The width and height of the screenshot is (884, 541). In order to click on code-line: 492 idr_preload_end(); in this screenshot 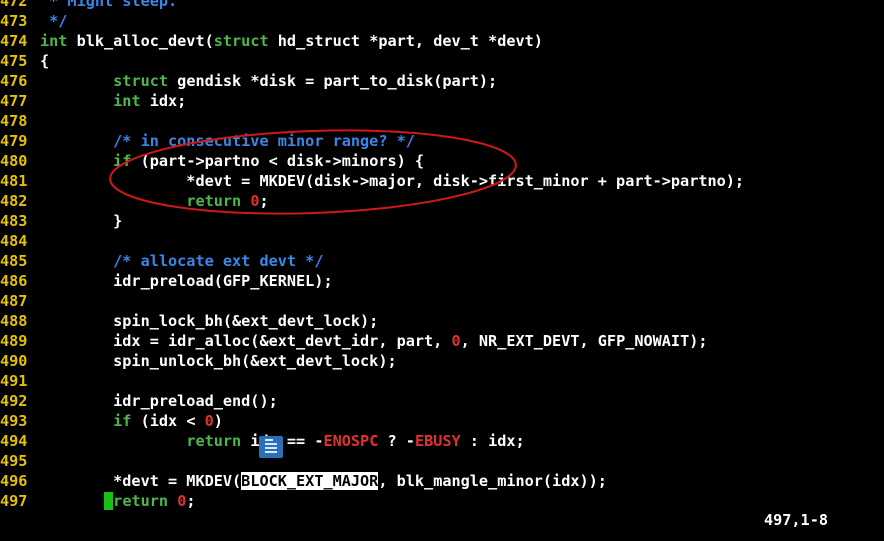, I will do `click(442, 401)`.